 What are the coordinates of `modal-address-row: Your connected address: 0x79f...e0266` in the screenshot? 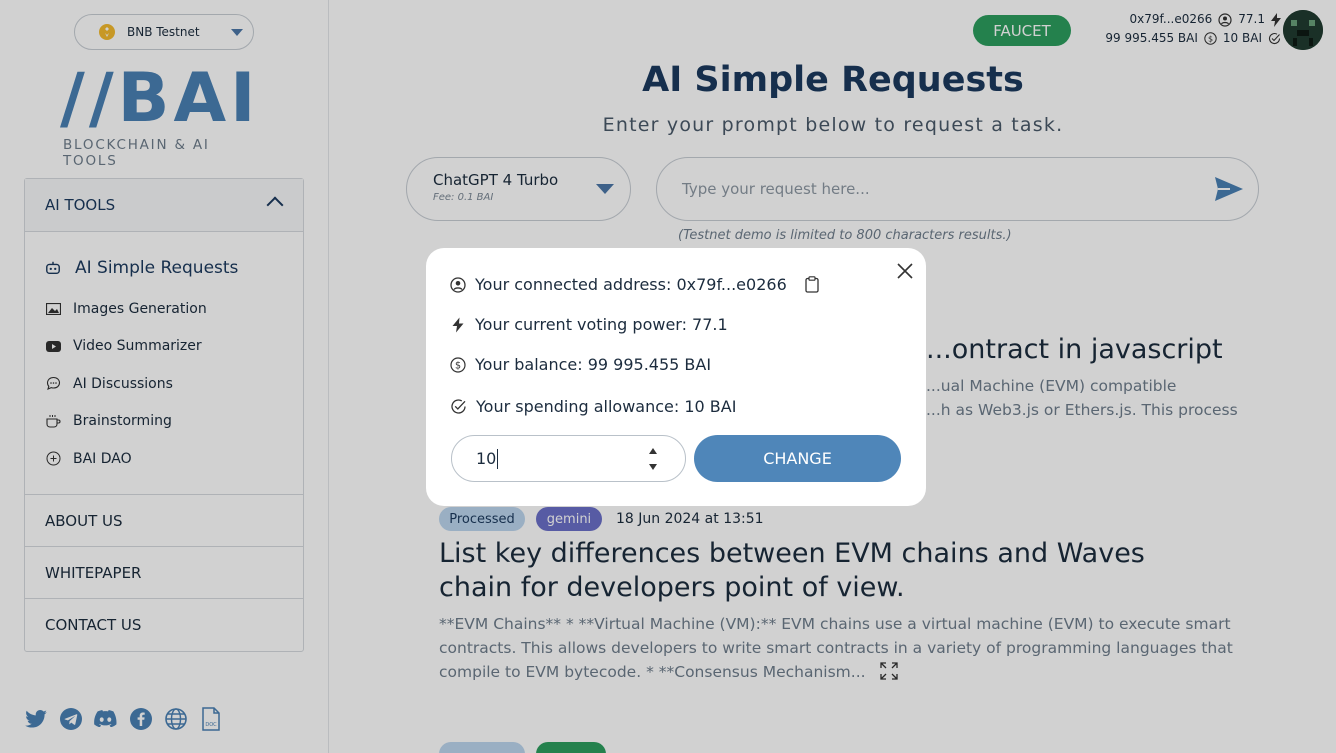 It's located at (634, 284).